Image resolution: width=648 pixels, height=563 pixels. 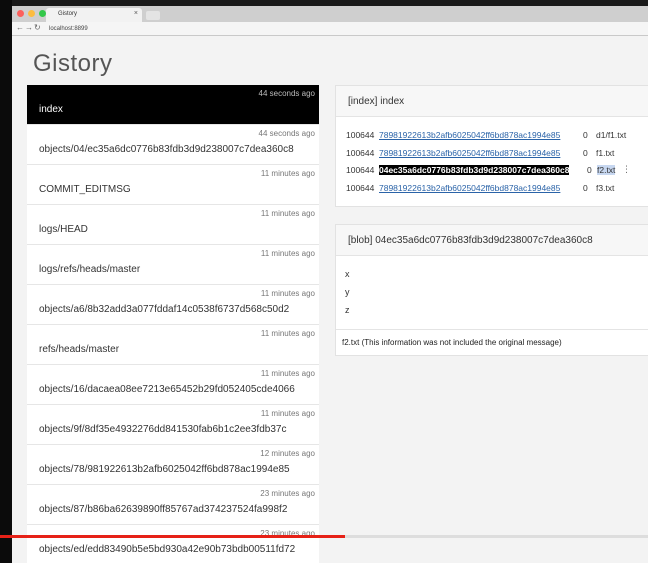 I want to click on blob-content: xyz, so click(x=492, y=292).